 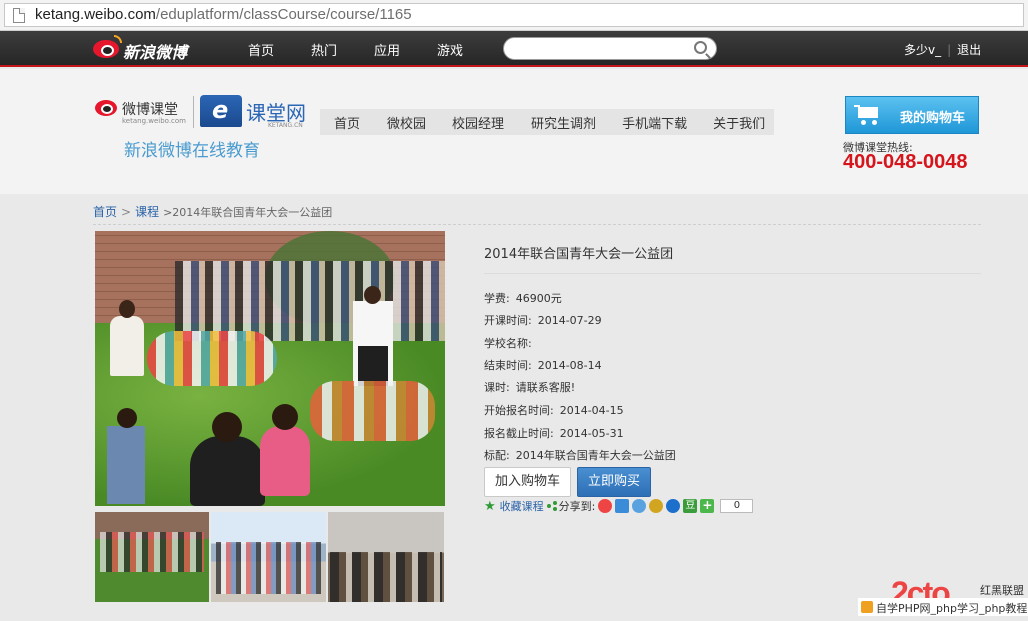 I want to click on fee-label: 学费:, so click(x=497, y=298).